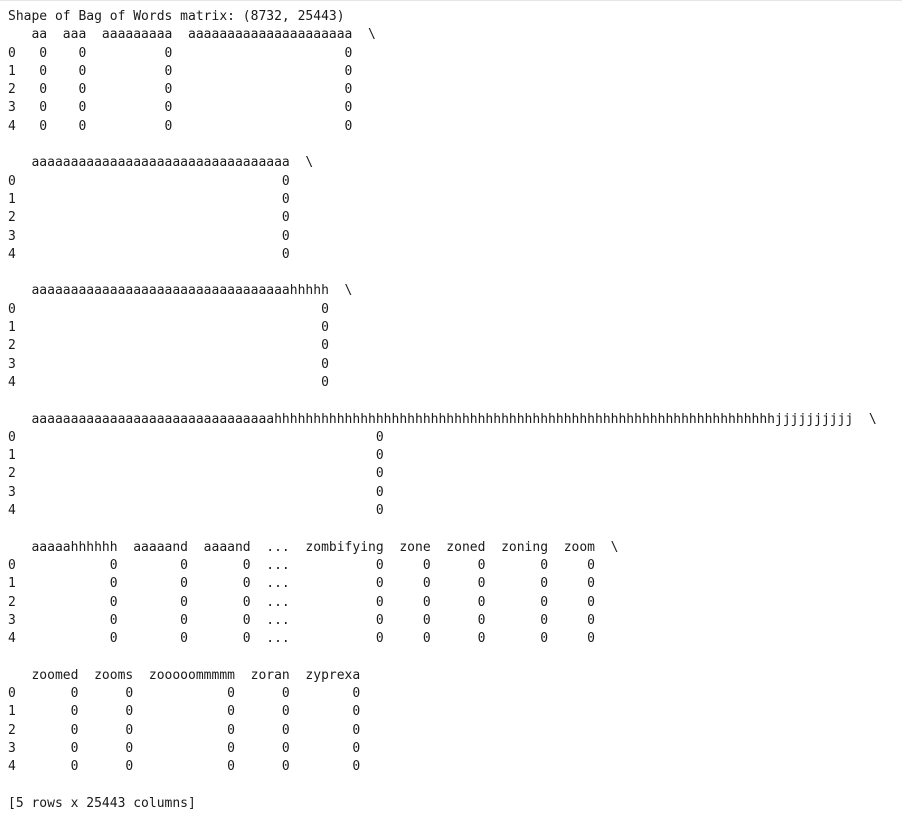 The height and width of the screenshot is (826, 902). I want to click on output-line: 1 0 0 0 ... 0 0 0 0 0, so click(313, 584).